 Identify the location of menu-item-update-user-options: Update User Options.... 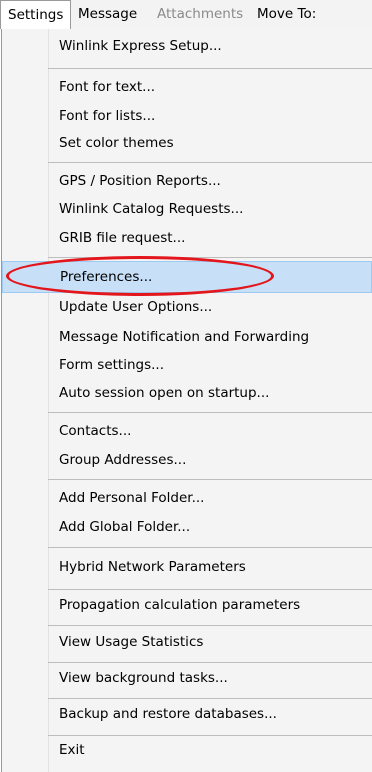
(187, 308).